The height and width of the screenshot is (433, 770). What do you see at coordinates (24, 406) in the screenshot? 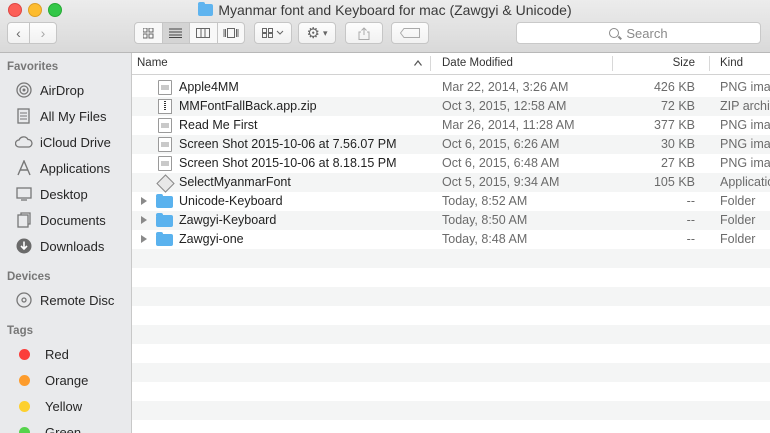
I see `yellow-tag-dot-icon` at bounding box center [24, 406].